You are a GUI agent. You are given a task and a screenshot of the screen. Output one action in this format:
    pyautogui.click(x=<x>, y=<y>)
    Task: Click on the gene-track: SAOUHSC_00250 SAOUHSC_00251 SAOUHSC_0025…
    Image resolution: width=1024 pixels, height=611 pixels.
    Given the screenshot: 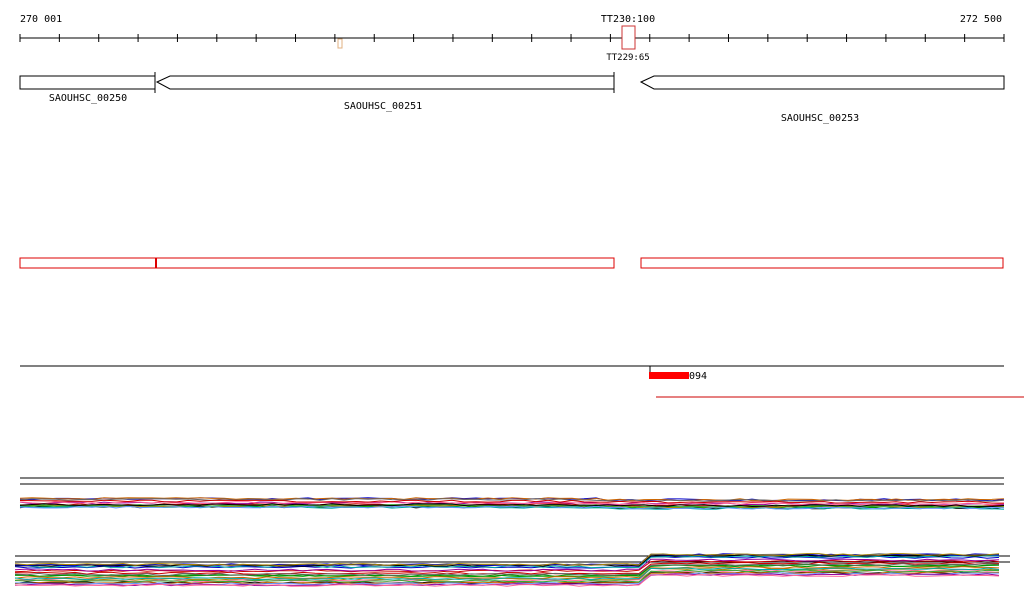 What is the action you would take?
    pyautogui.click(x=512, y=98)
    